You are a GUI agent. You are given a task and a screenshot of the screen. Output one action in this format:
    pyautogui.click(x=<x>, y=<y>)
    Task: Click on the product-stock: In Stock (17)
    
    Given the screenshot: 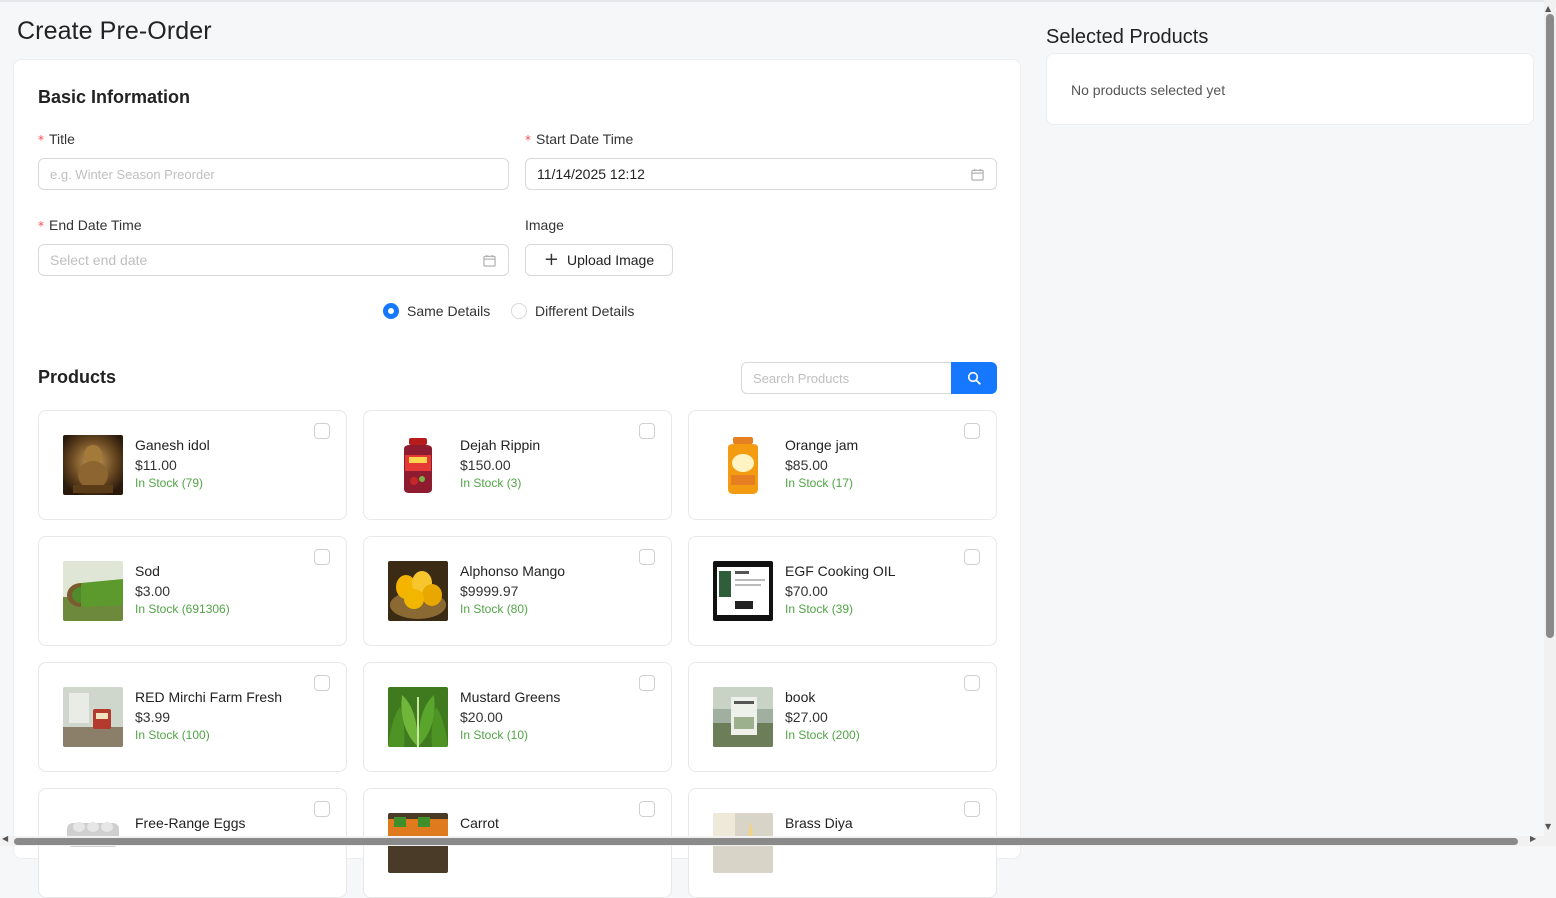 What is the action you would take?
    pyautogui.click(x=819, y=483)
    